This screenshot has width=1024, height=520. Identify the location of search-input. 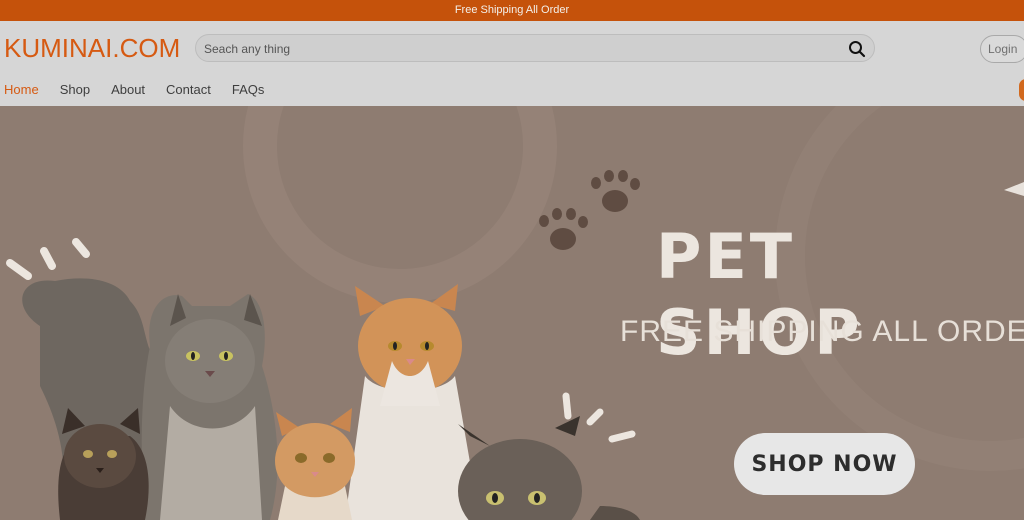
(514, 49).